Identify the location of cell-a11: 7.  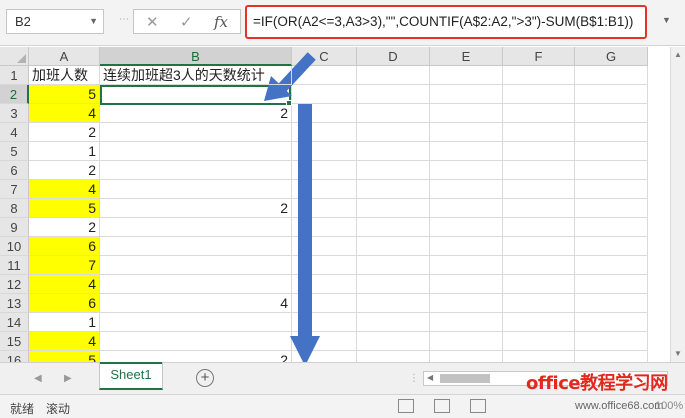
(64, 265).